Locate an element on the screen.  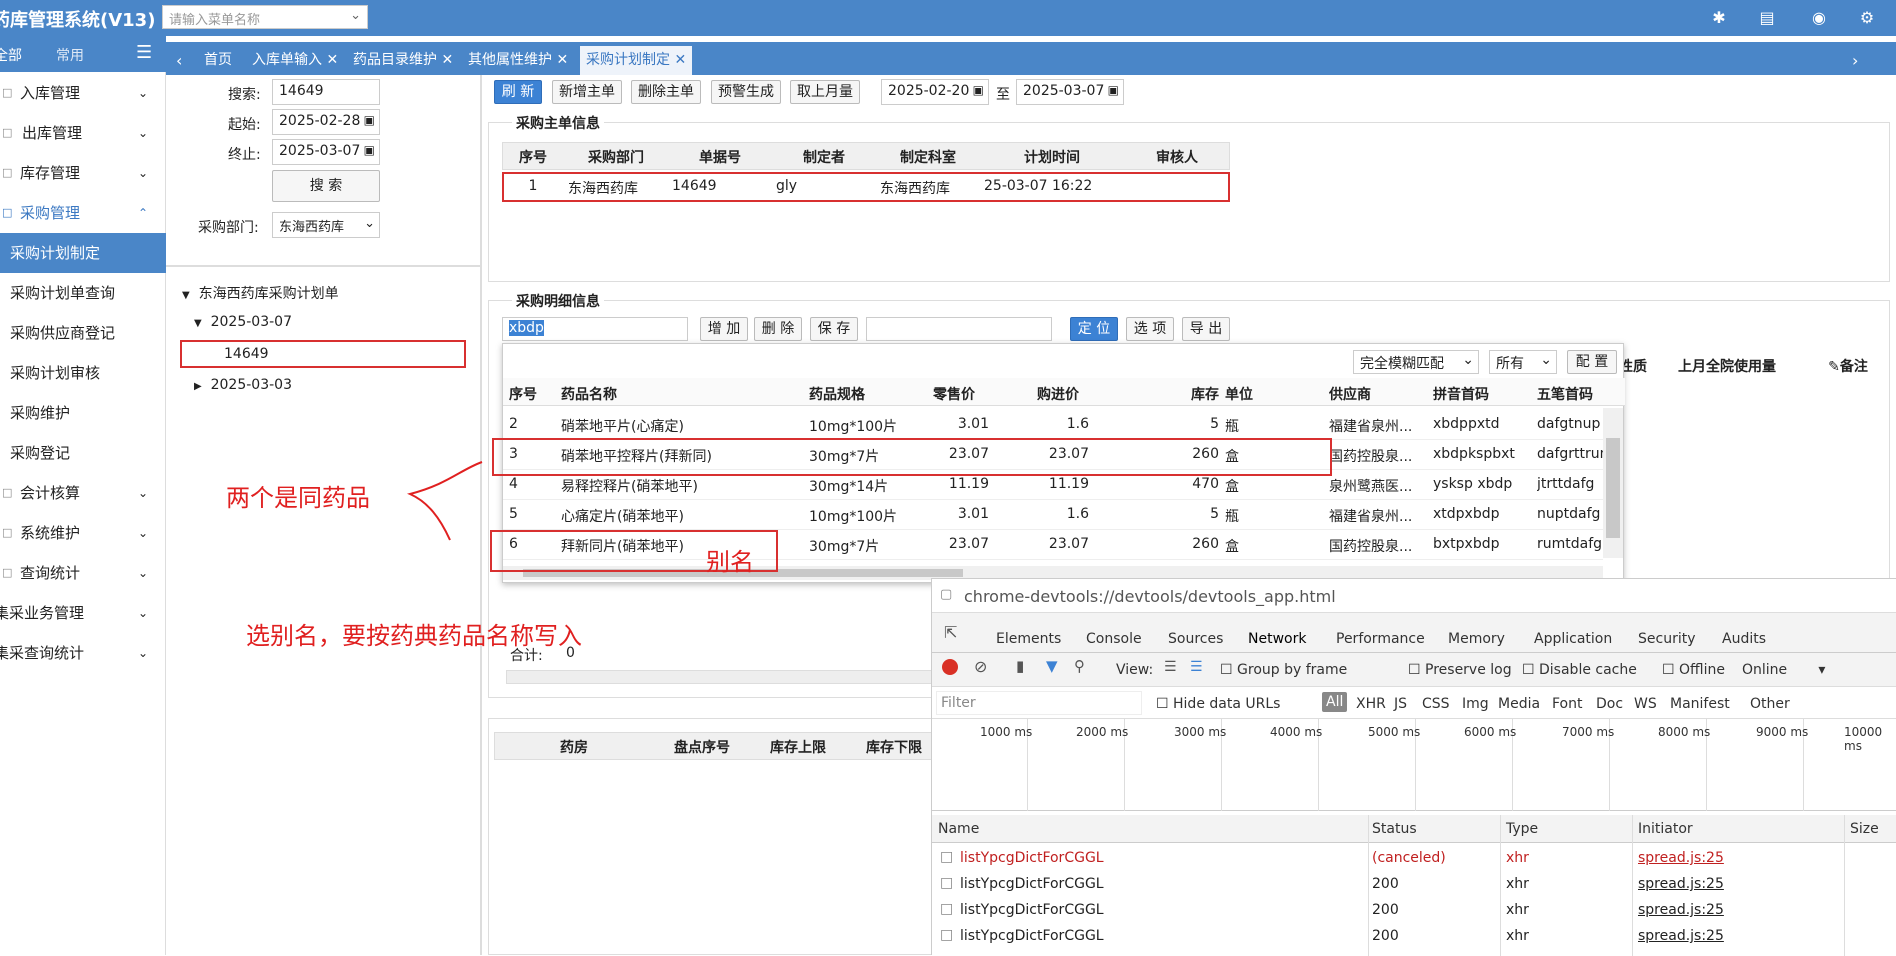
devtools-tab-elements: Elements is located at coordinates (1028, 639).